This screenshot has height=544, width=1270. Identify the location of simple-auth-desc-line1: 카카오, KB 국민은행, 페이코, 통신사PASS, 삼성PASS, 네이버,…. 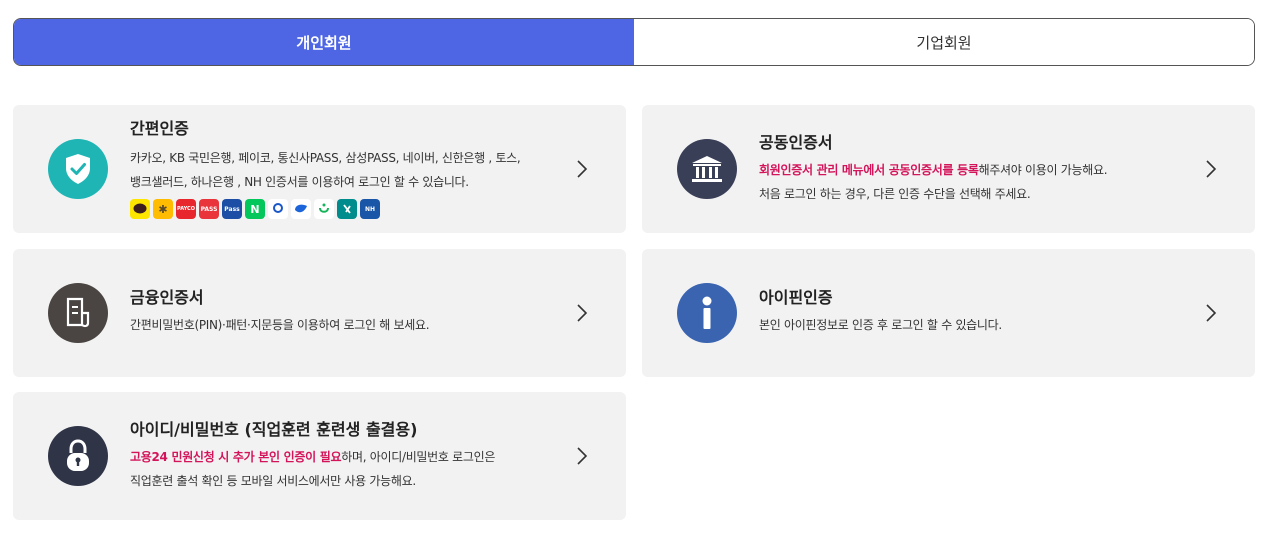
(325, 158).